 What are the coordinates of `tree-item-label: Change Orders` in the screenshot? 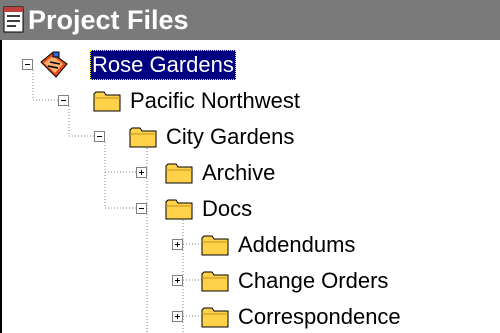 It's located at (313, 281).